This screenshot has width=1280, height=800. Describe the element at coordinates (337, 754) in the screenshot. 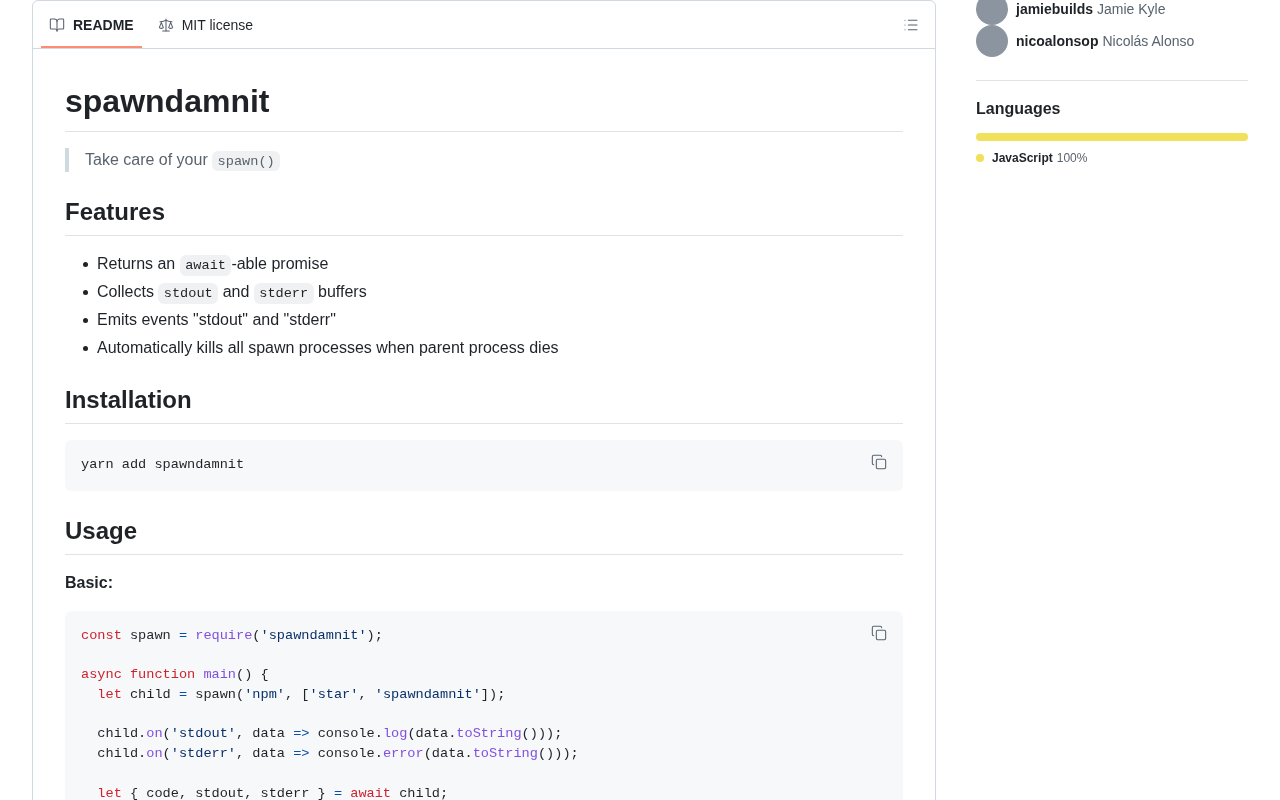

I see `code-line: child.on('stderr', data => console.error(data.toString()));` at that location.